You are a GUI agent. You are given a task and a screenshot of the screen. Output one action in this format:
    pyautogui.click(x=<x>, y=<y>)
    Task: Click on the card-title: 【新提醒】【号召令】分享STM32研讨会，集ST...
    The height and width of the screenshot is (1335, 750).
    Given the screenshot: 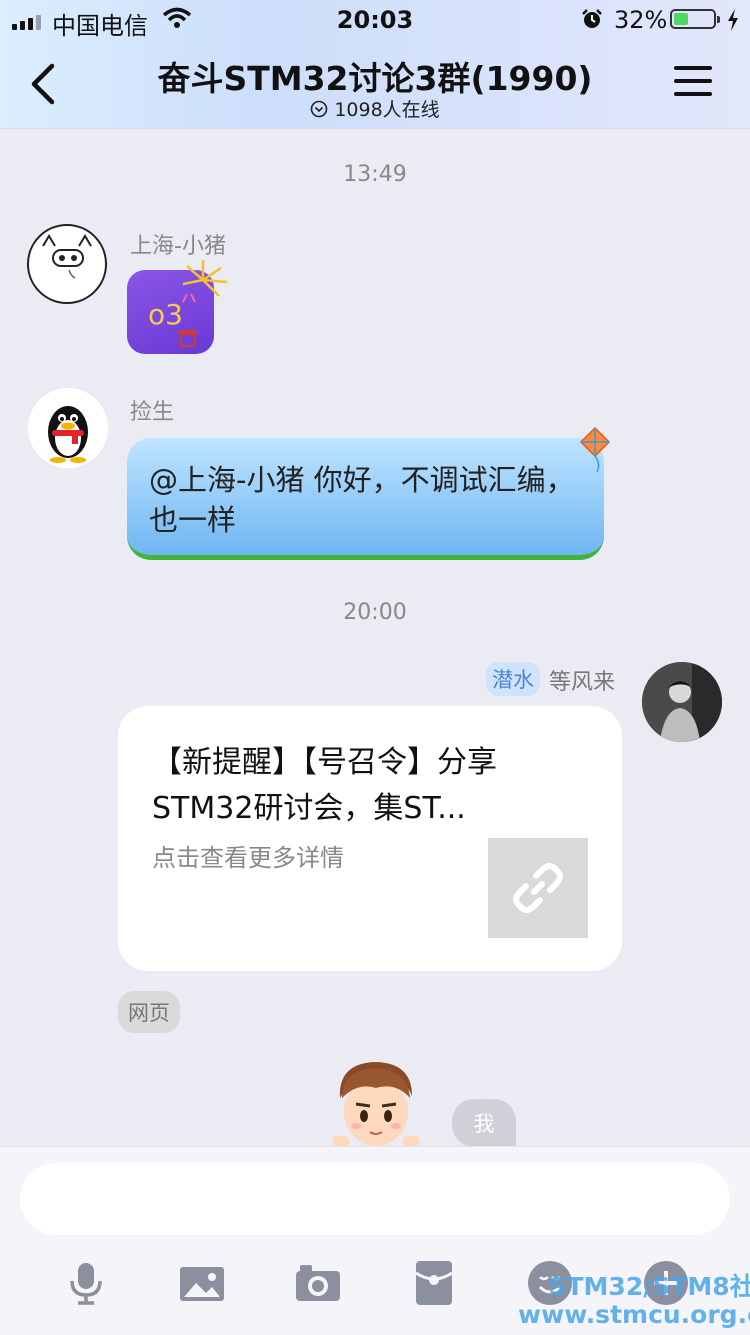 What is the action you would take?
    pyautogui.click(x=324, y=785)
    